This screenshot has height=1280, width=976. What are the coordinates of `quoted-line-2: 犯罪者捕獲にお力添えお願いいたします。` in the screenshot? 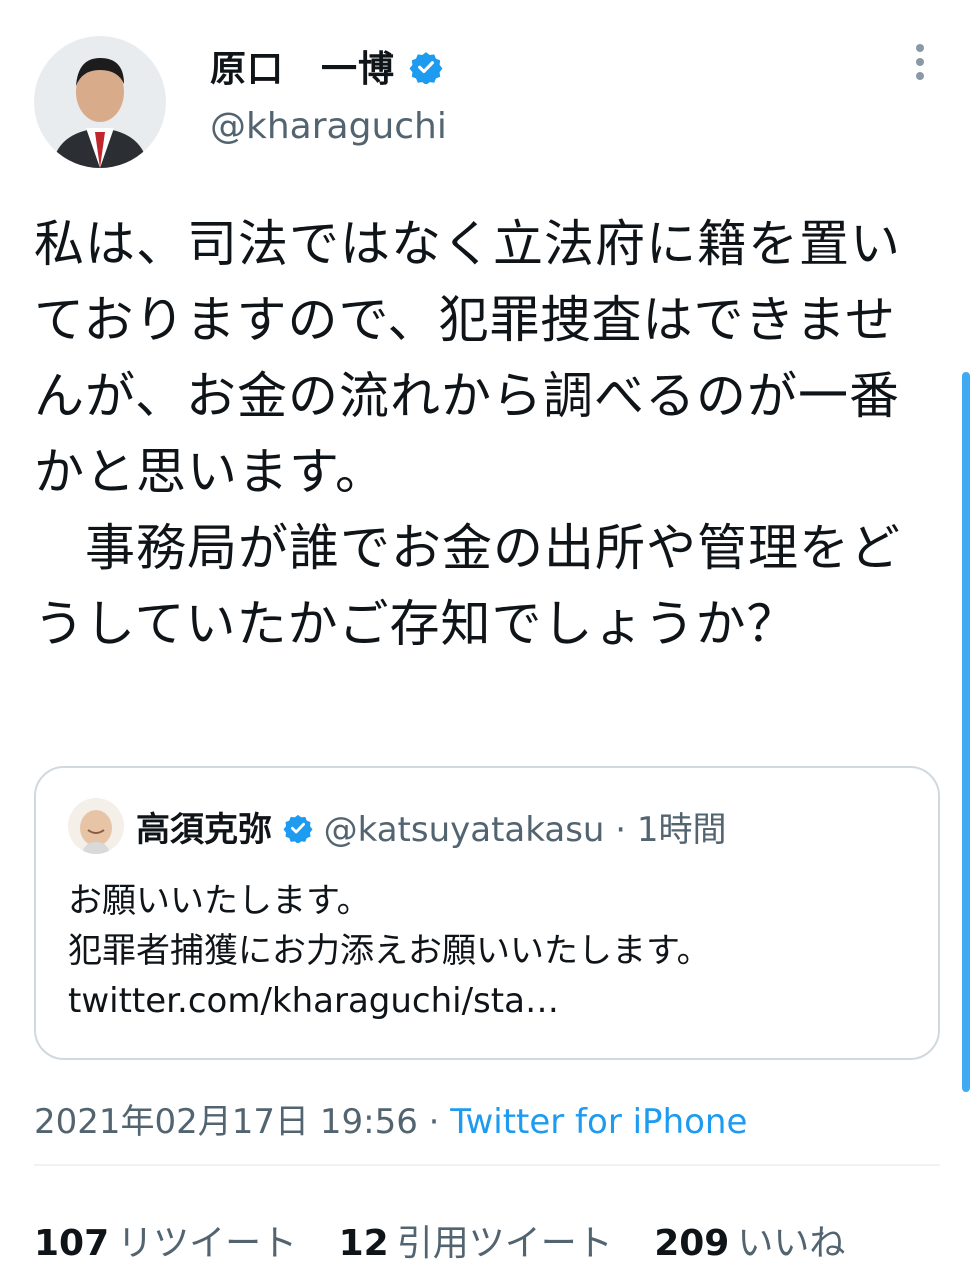 It's located at (389, 951).